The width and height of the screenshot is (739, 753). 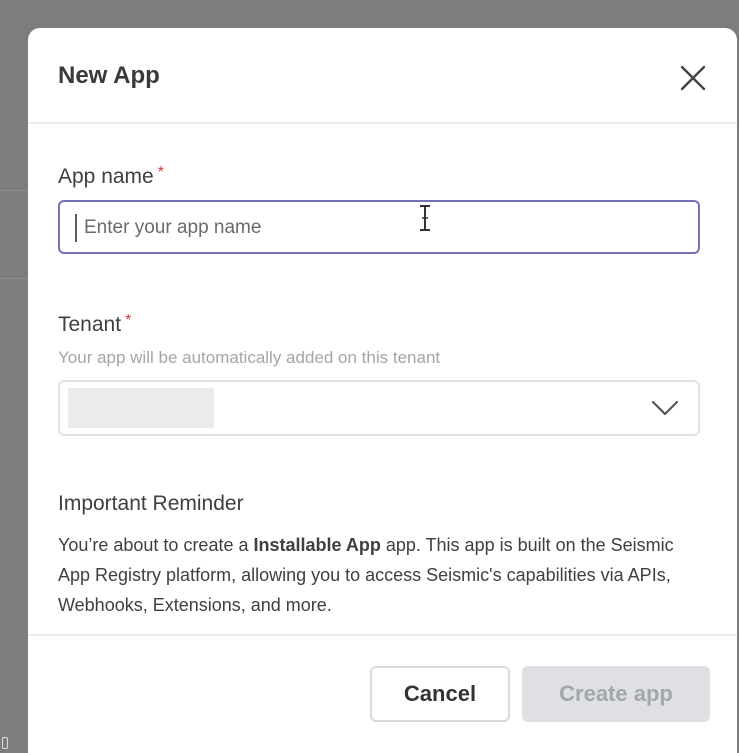 I want to click on dialog-title: New App, so click(x=109, y=75).